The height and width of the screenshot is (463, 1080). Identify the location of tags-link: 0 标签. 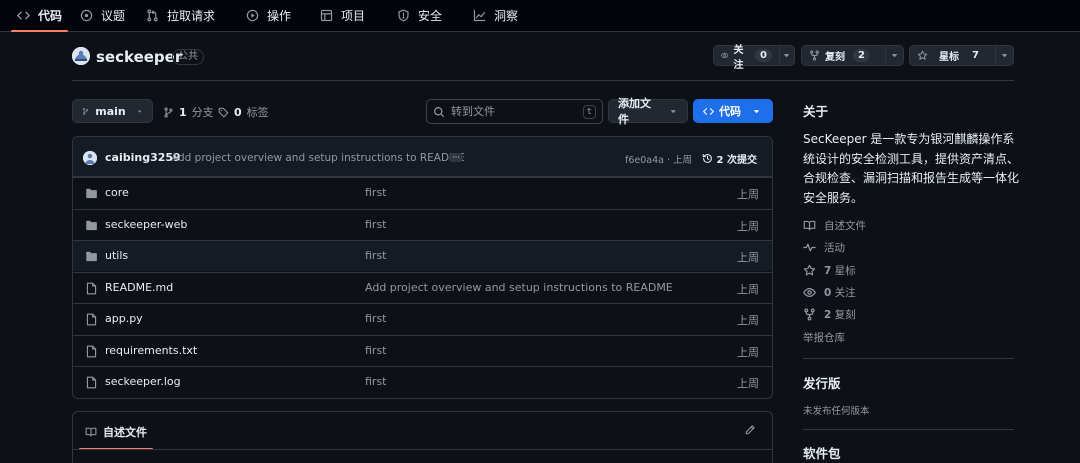
(243, 112).